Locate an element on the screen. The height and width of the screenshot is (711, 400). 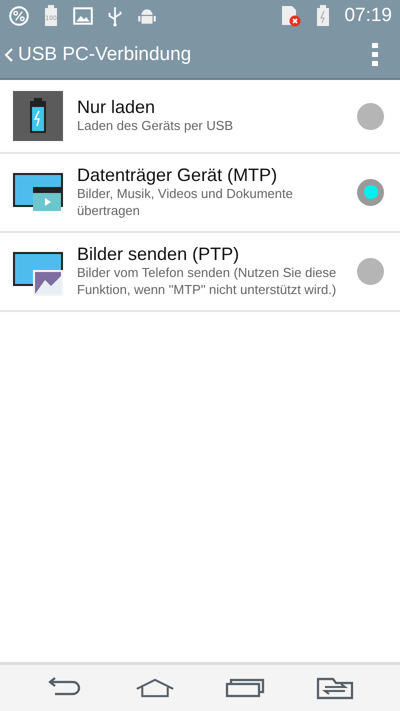
percent-icon is located at coordinates (19, 16).